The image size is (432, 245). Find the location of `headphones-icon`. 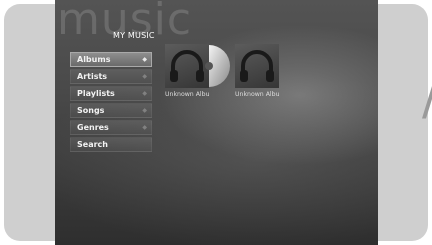

headphones-icon is located at coordinates (257, 66).